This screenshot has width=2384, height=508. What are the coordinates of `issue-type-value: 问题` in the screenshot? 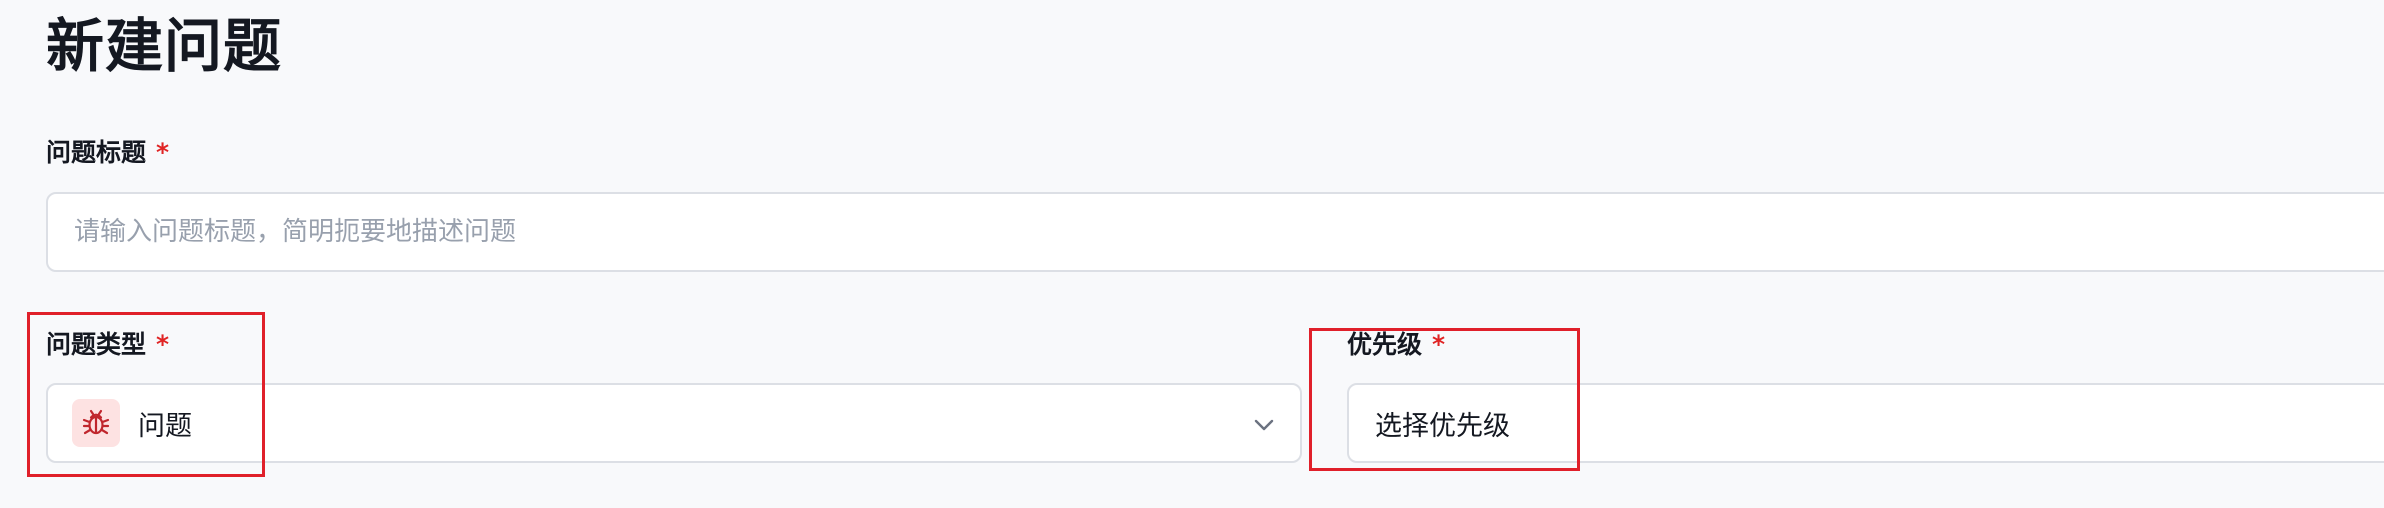 It's located at (165, 426).